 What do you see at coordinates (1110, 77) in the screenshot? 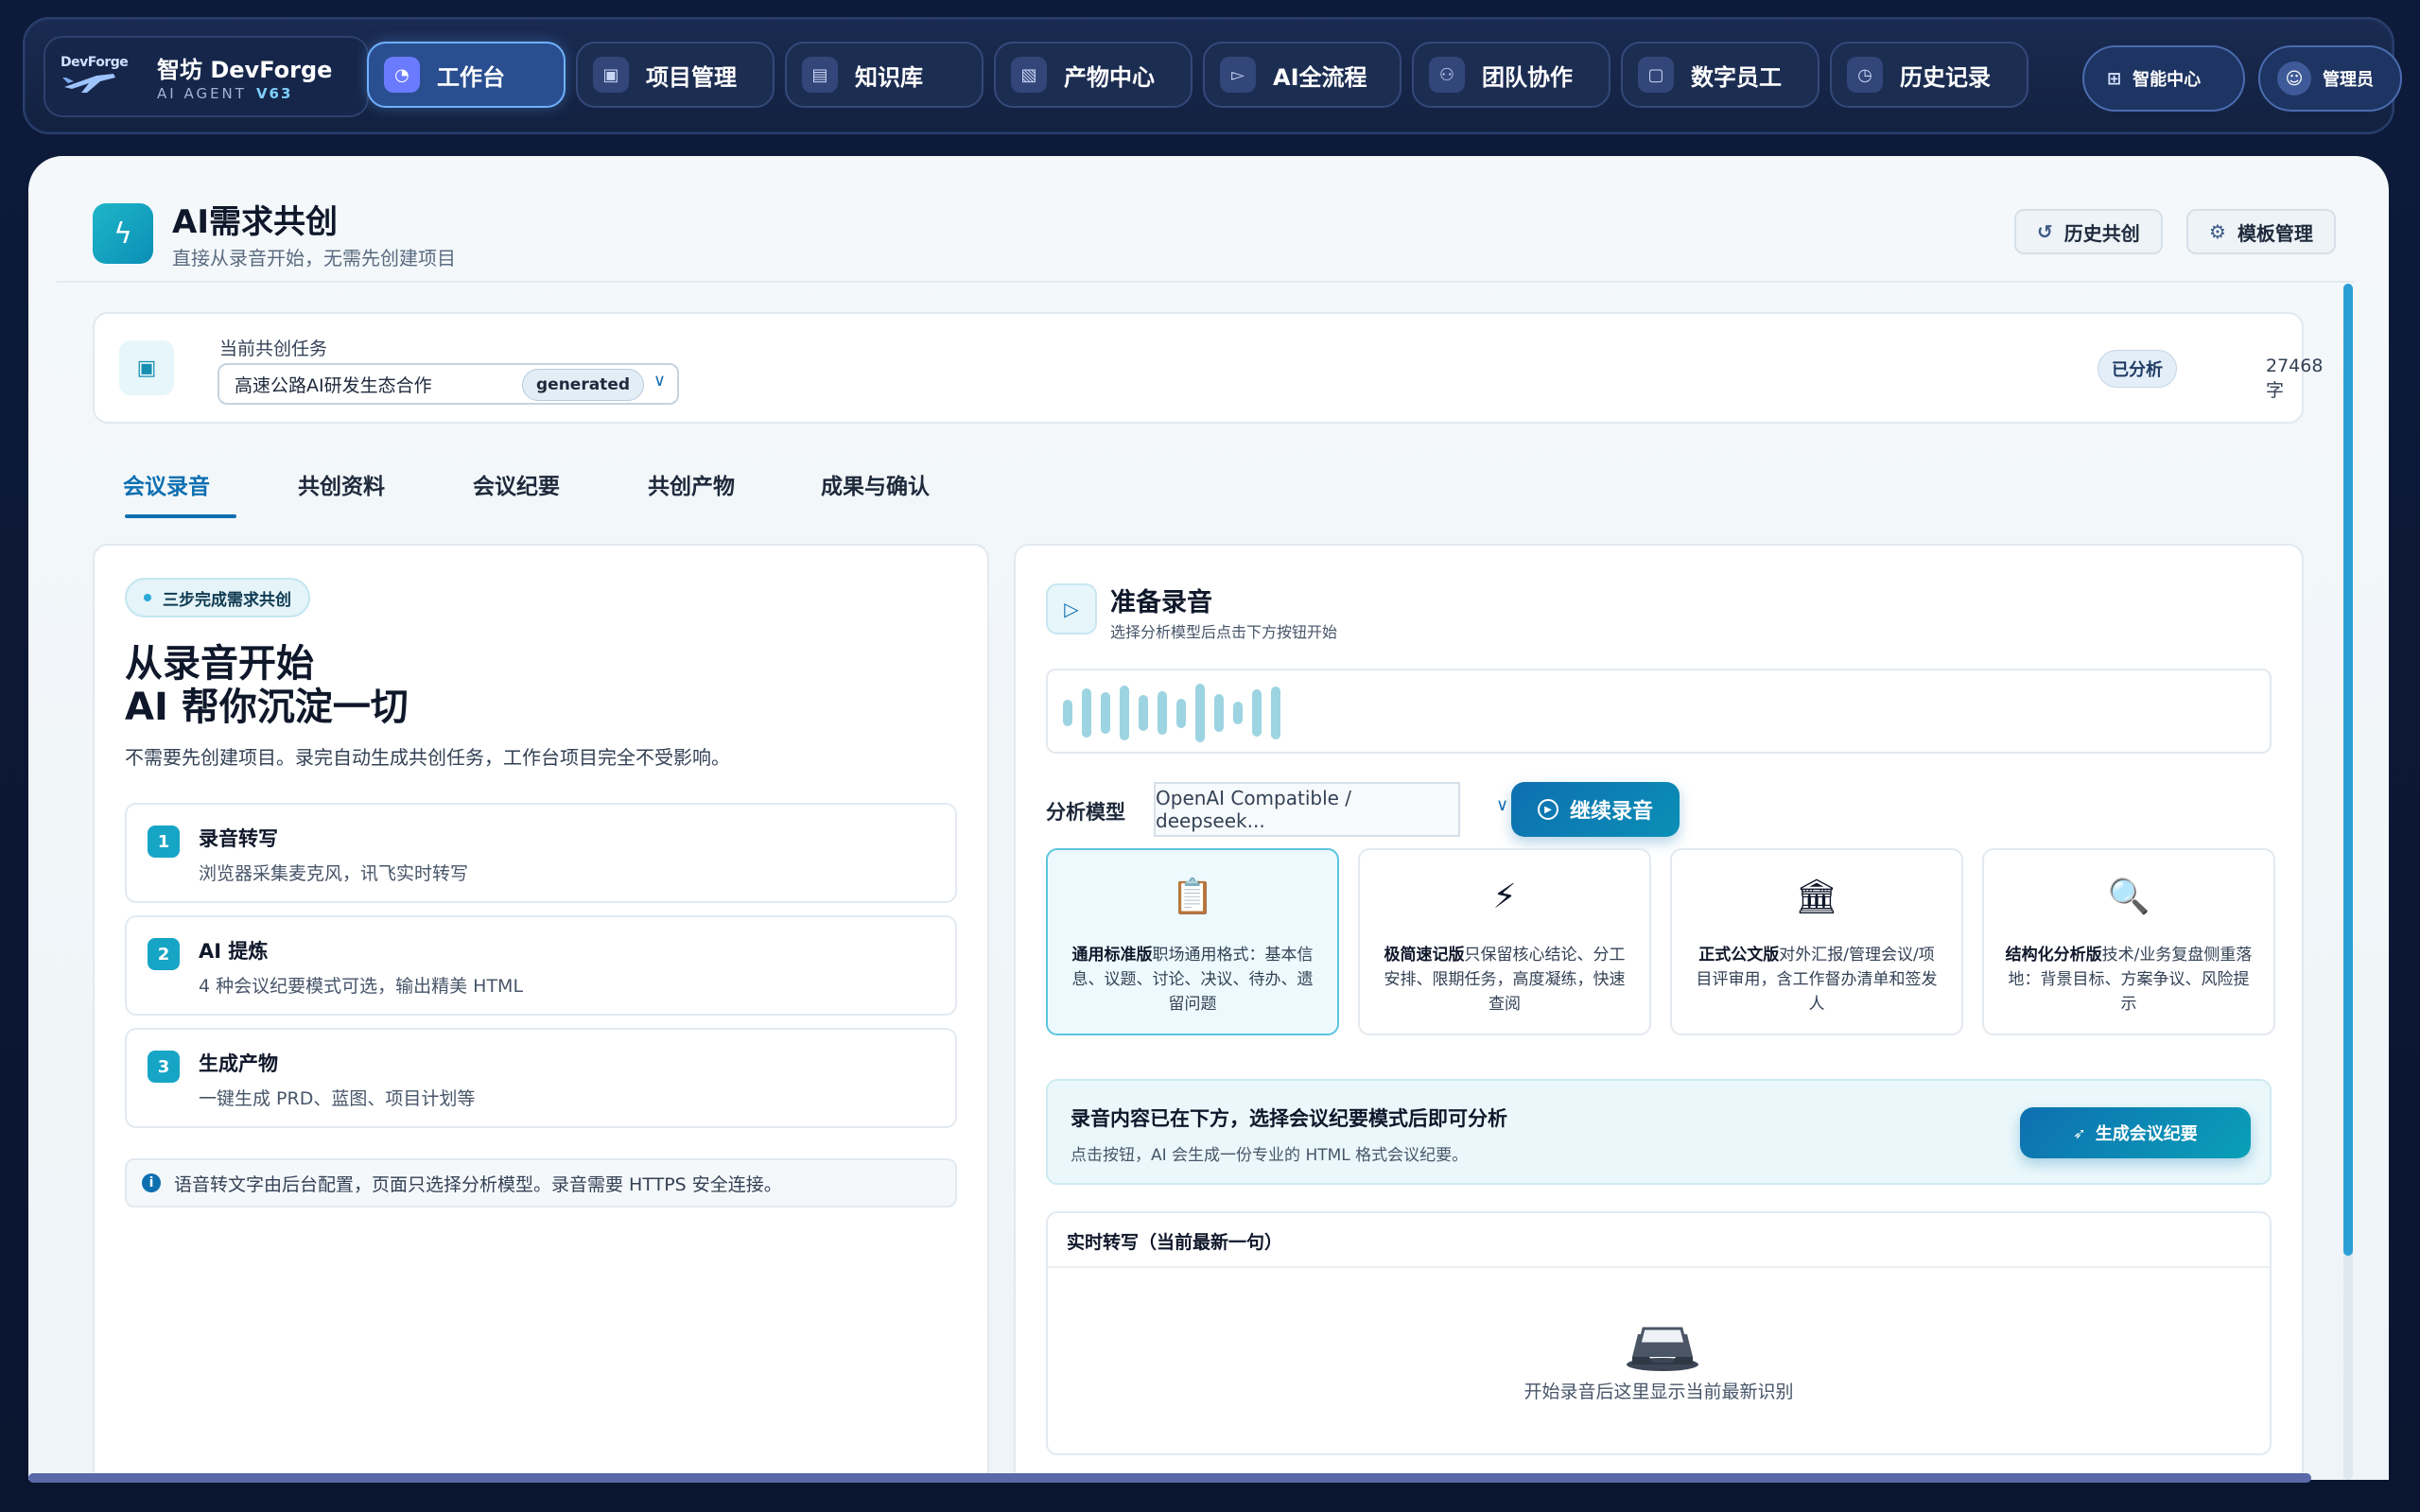
I see `nav-item-label: 产物中心` at bounding box center [1110, 77].